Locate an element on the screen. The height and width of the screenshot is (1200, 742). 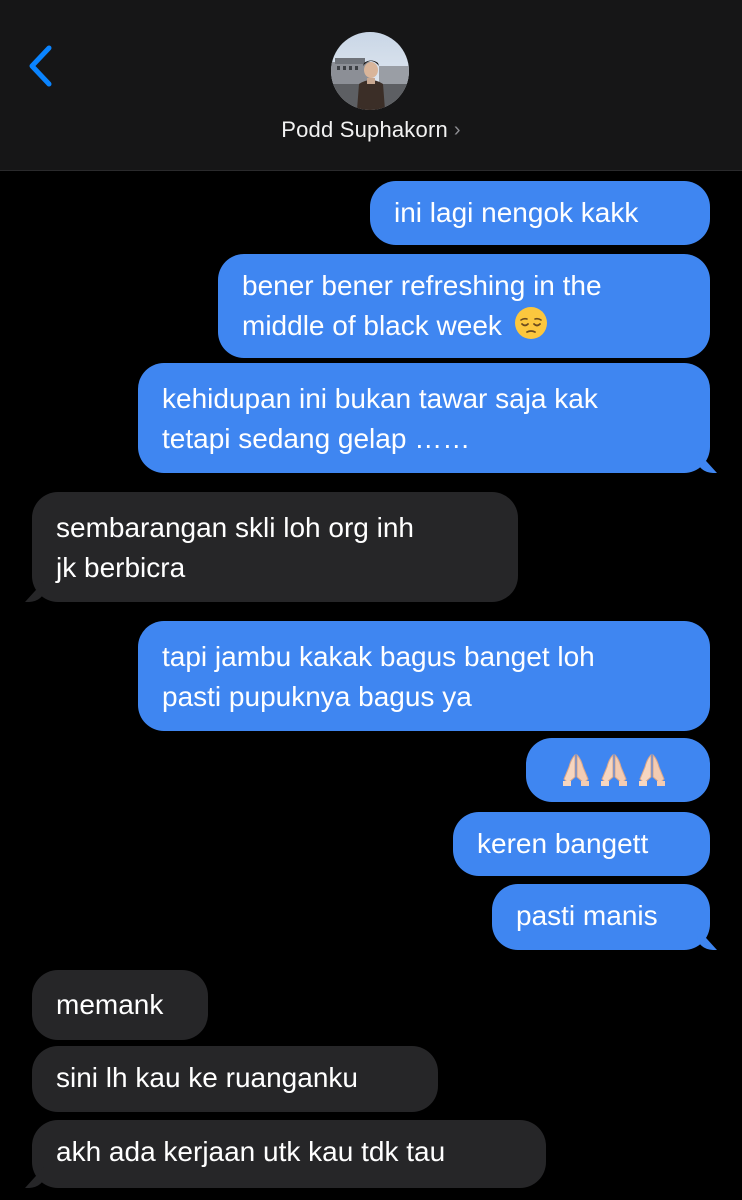
contact-photo is located at coordinates (370, 71).